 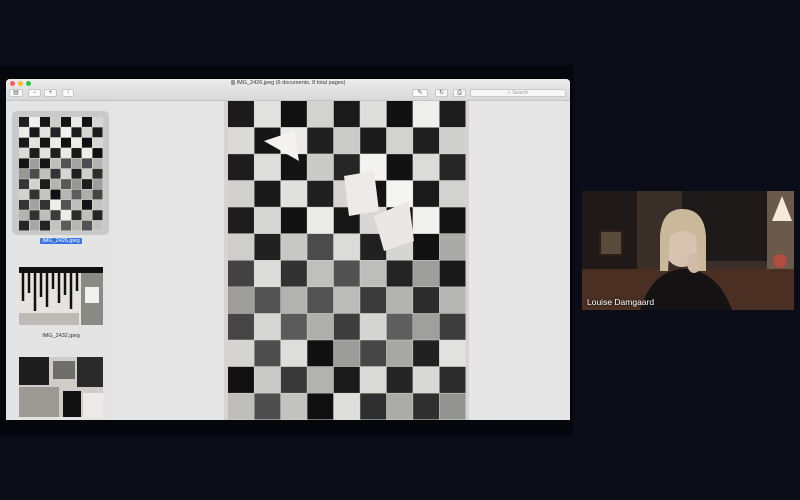 What do you see at coordinates (16, 93) in the screenshot?
I see `sidebar-toggle-icon: ▤` at bounding box center [16, 93].